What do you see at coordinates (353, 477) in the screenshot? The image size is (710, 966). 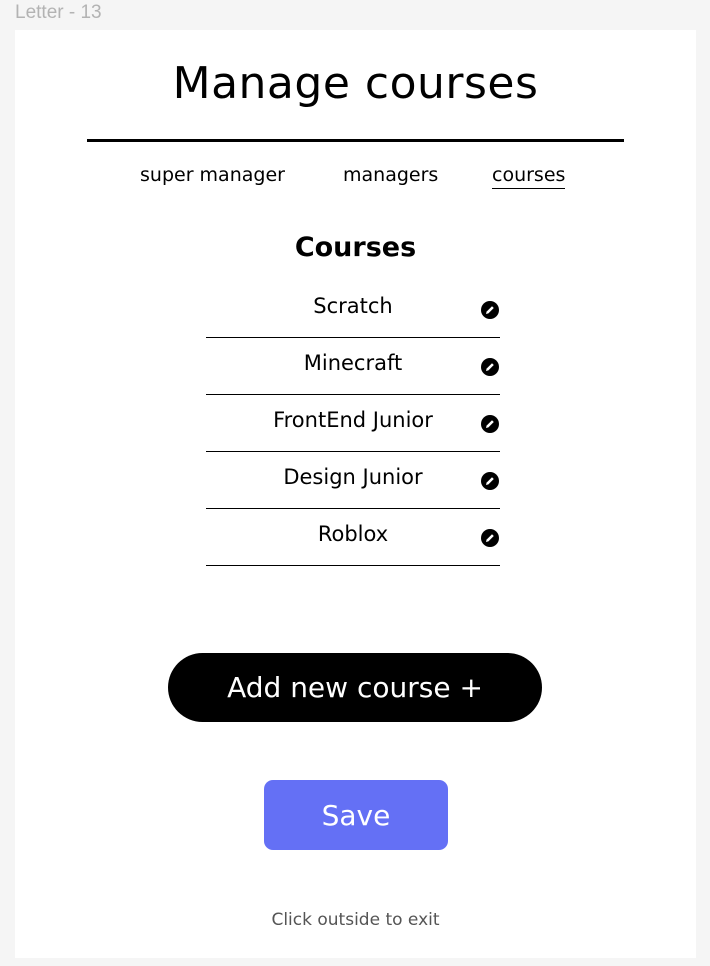 I see `course-name: Design Junior` at bounding box center [353, 477].